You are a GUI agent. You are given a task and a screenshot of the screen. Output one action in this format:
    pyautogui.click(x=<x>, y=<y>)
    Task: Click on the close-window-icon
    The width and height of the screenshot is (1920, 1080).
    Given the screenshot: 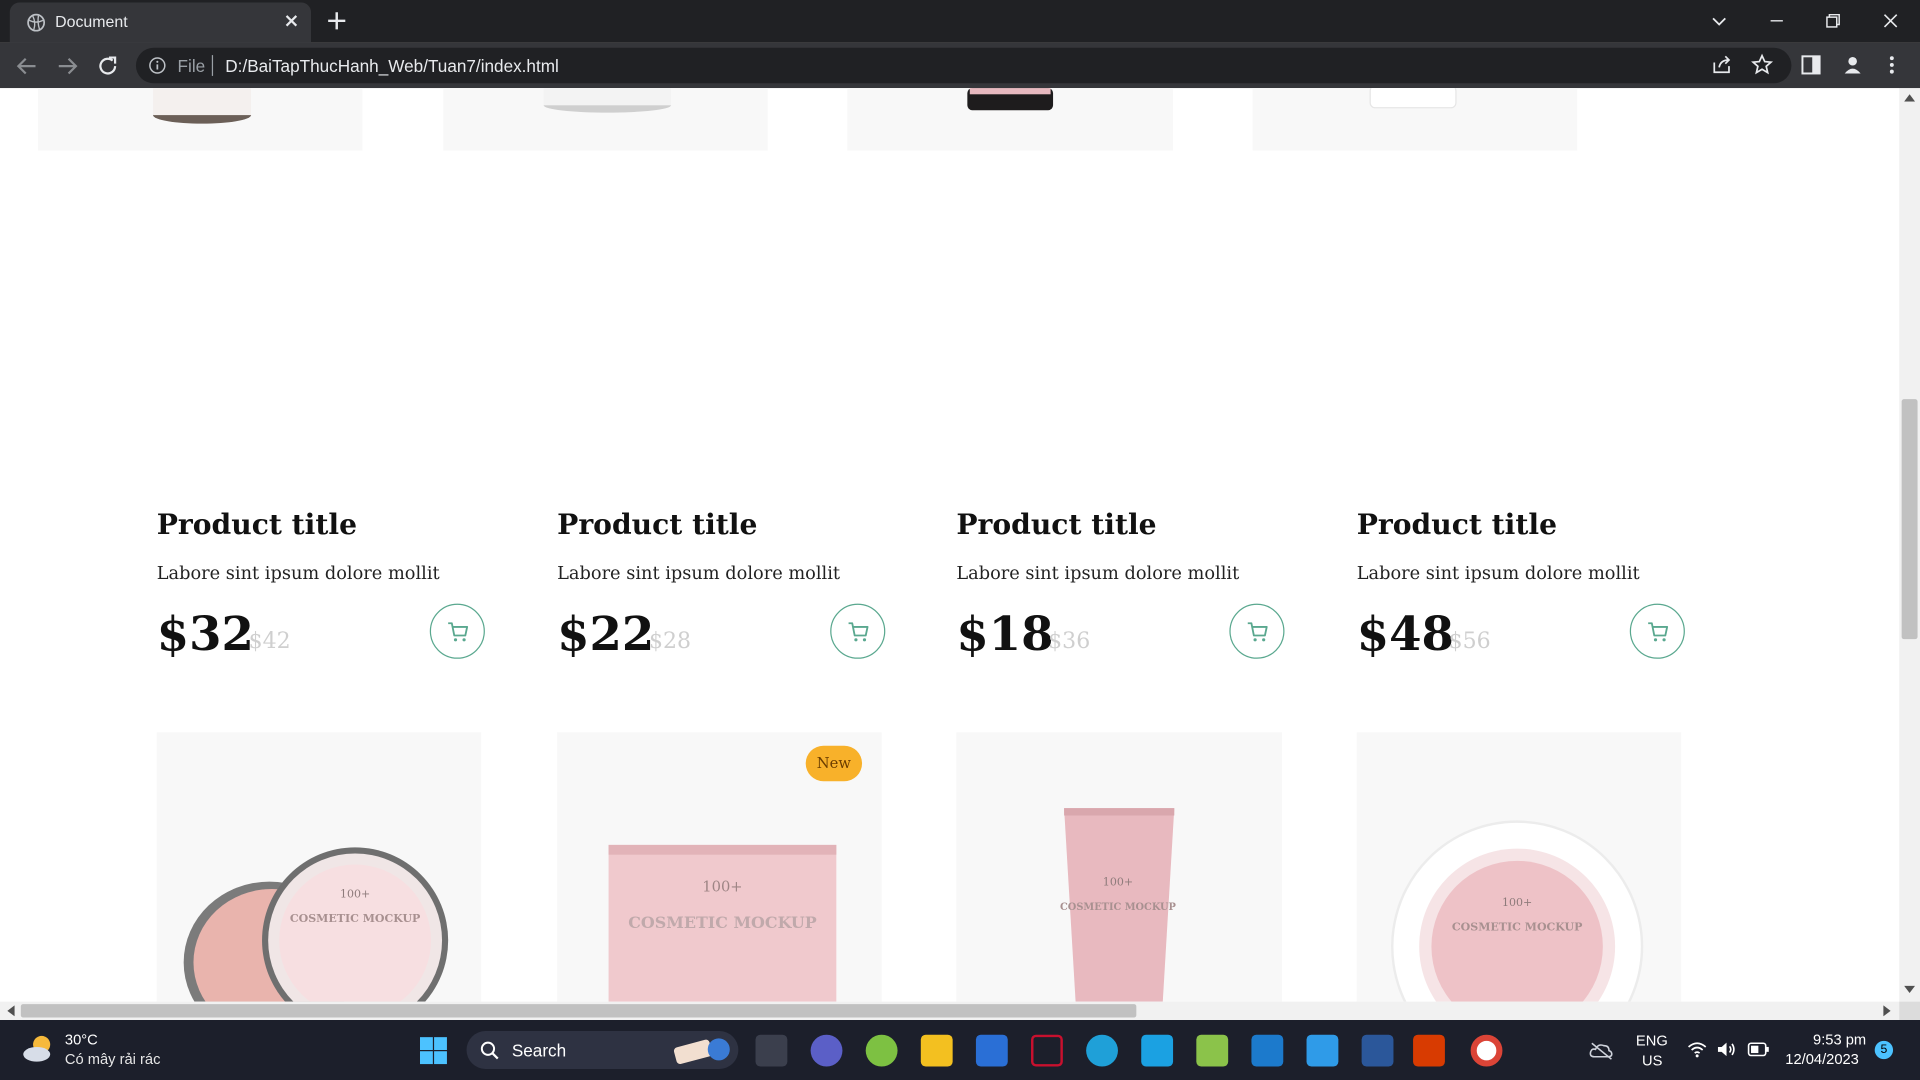 What is the action you would take?
    pyautogui.click(x=1890, y=20)
    